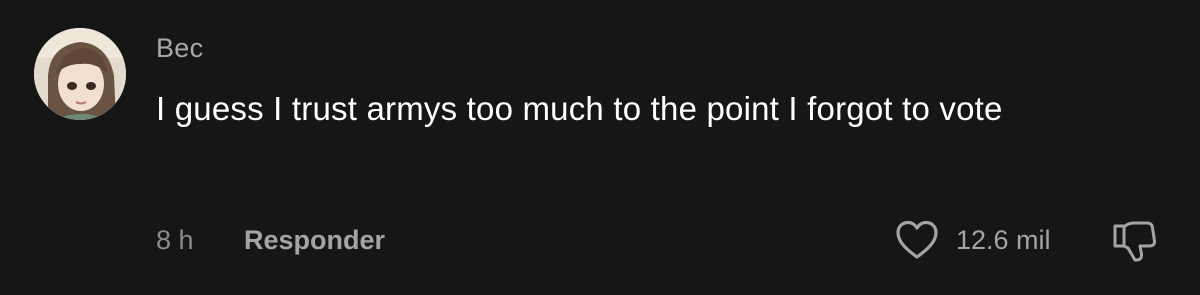 The height and width of the screenshot is (295, 1200). What do you see at coordinates (179, 48) in the screenshot?
I see `comment-username: Bec` at bounding box center [179, 48].